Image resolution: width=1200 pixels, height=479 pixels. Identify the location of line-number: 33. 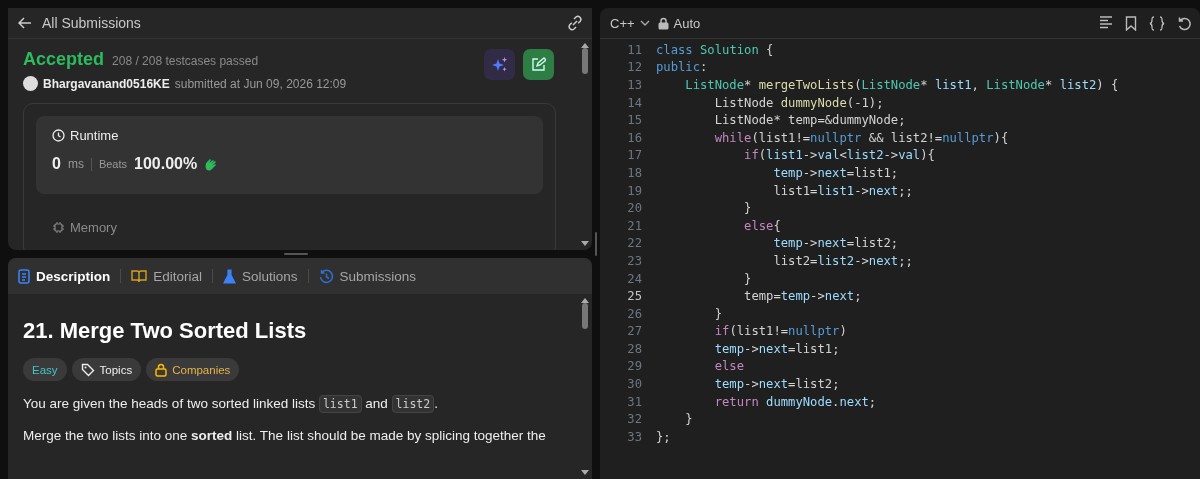
(634, 436).